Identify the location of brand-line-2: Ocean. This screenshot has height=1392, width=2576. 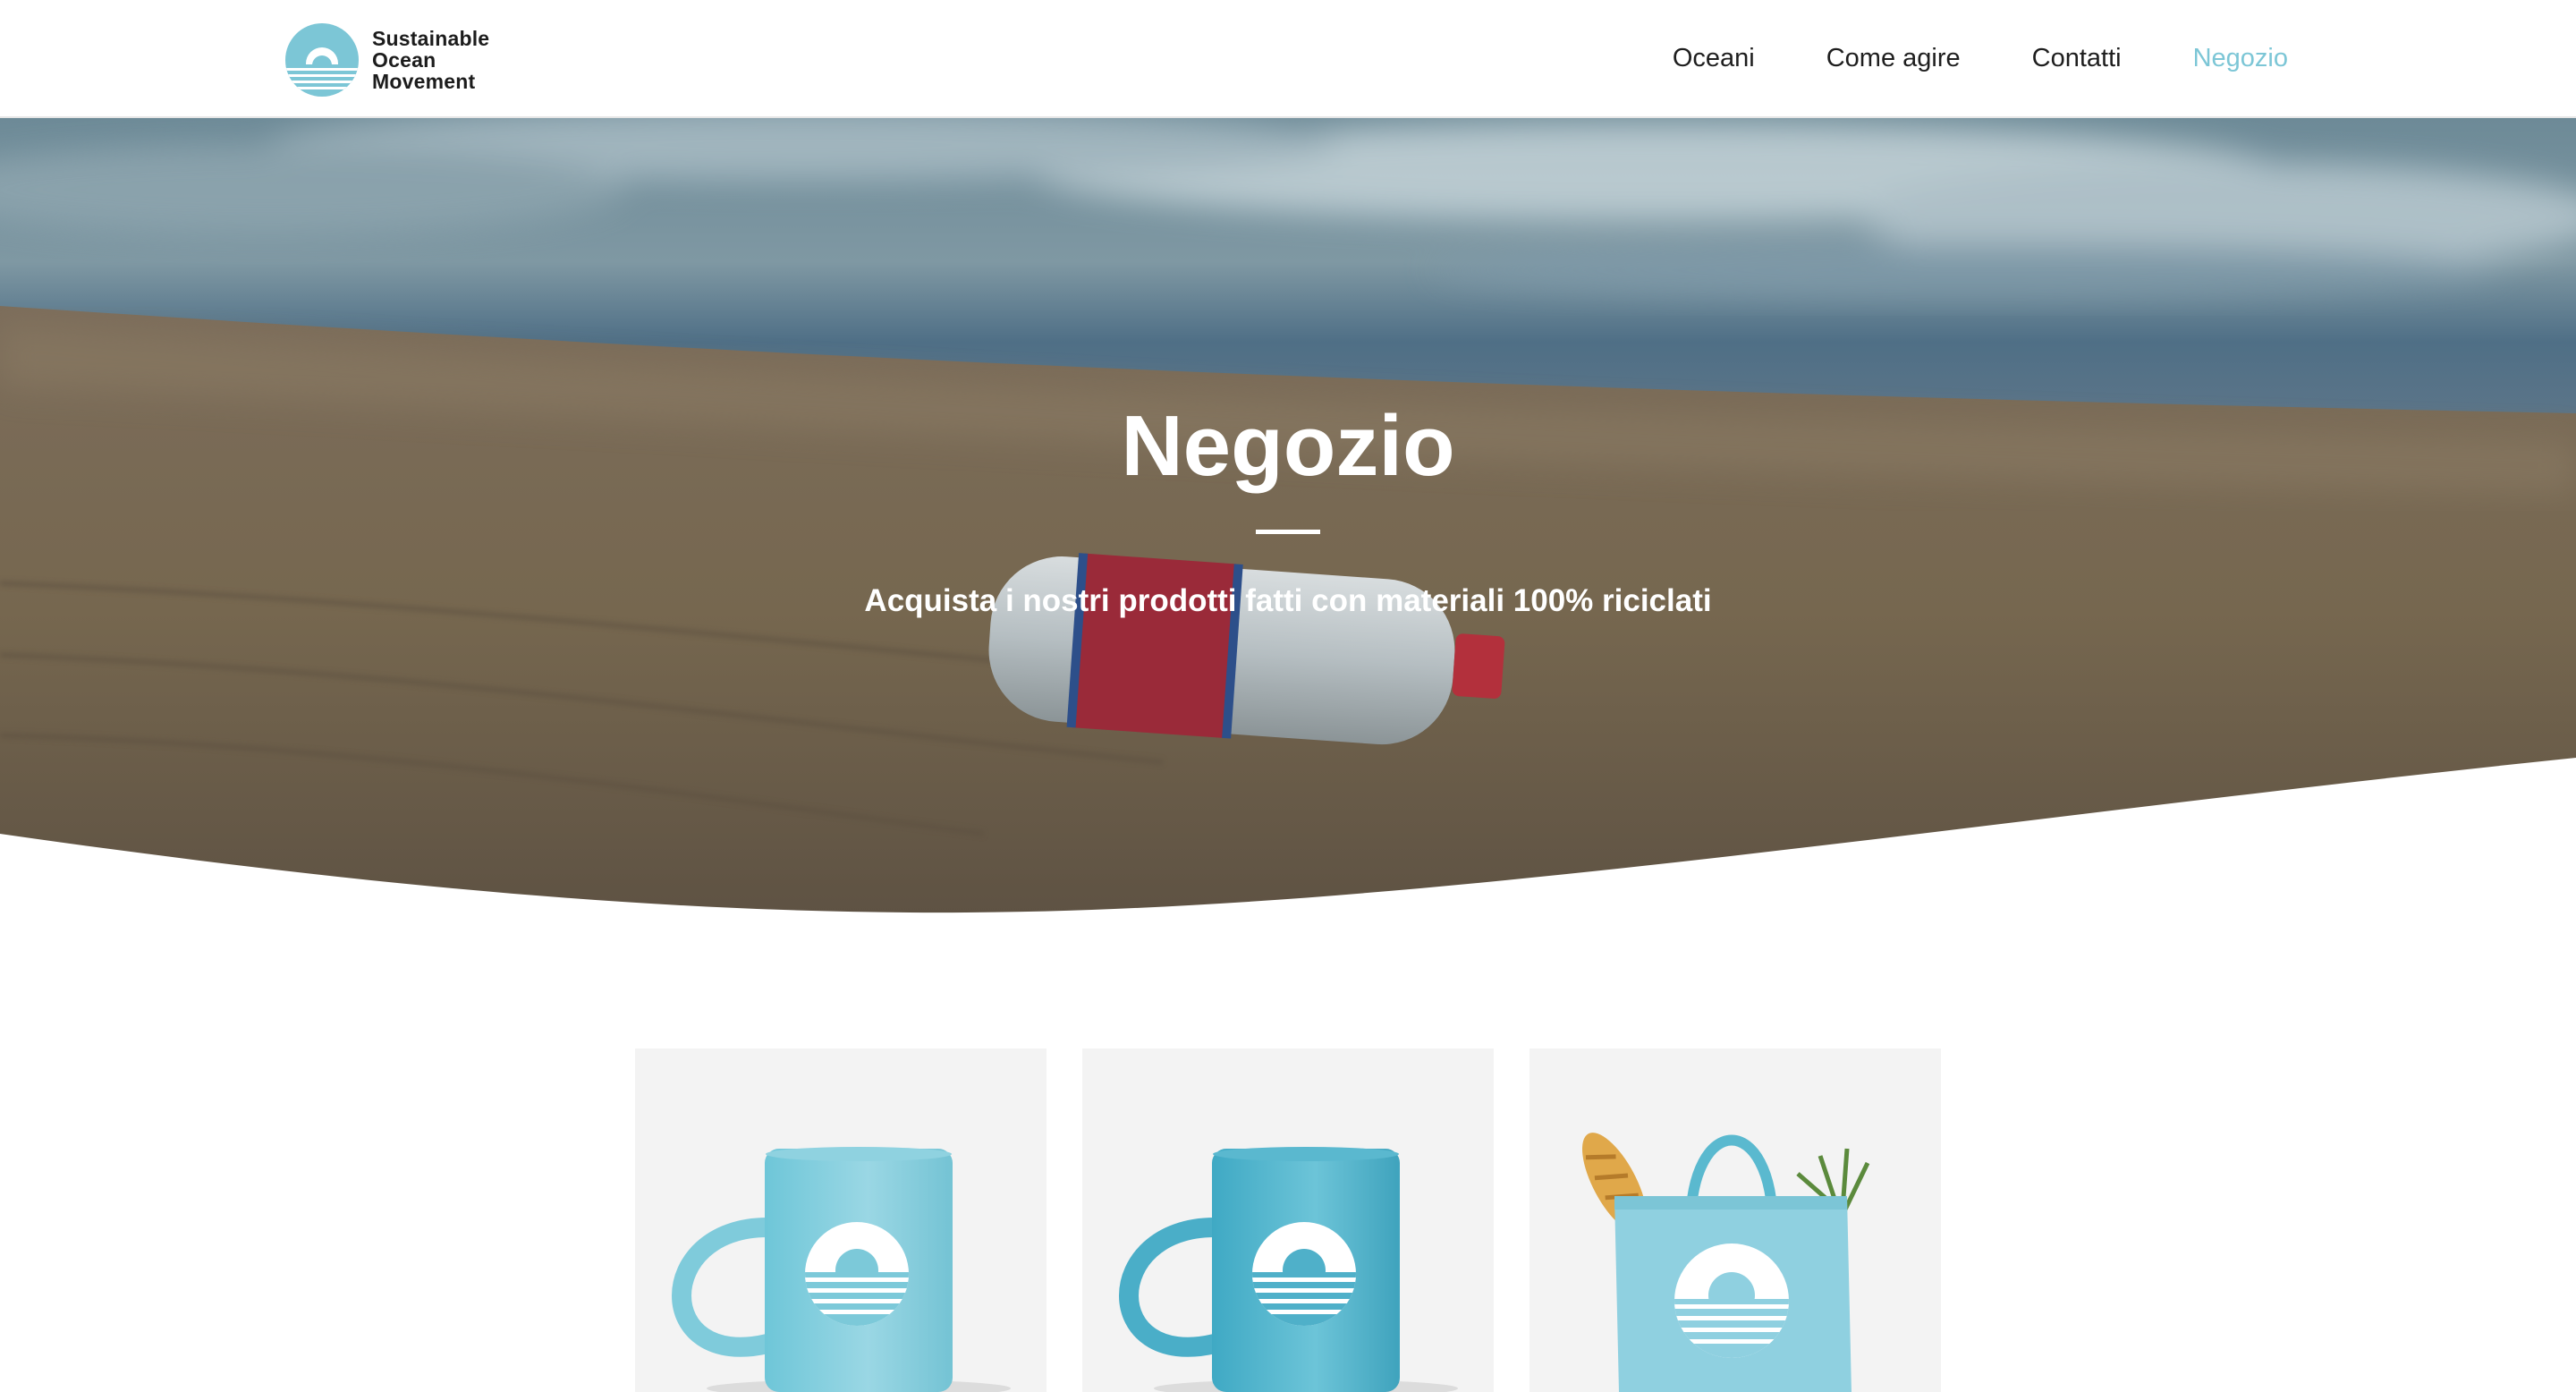
(404, 60).